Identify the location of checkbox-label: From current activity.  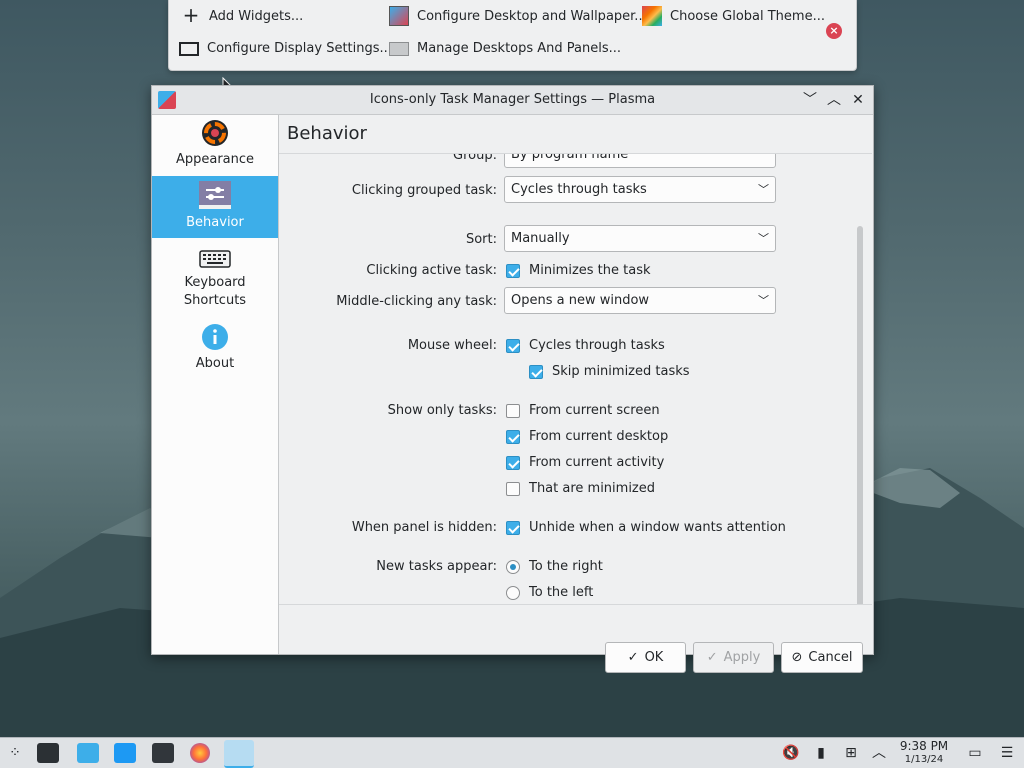
(597, 462).